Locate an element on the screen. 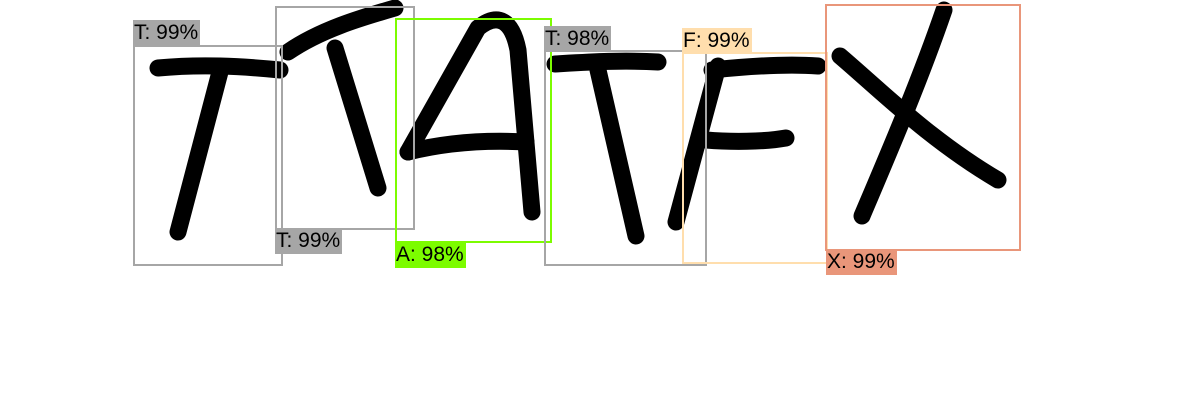 Image resolution: width=1200 pixels, height=420 pixels. detection-label-x: X: 99% is located at coordinates (861, 262).